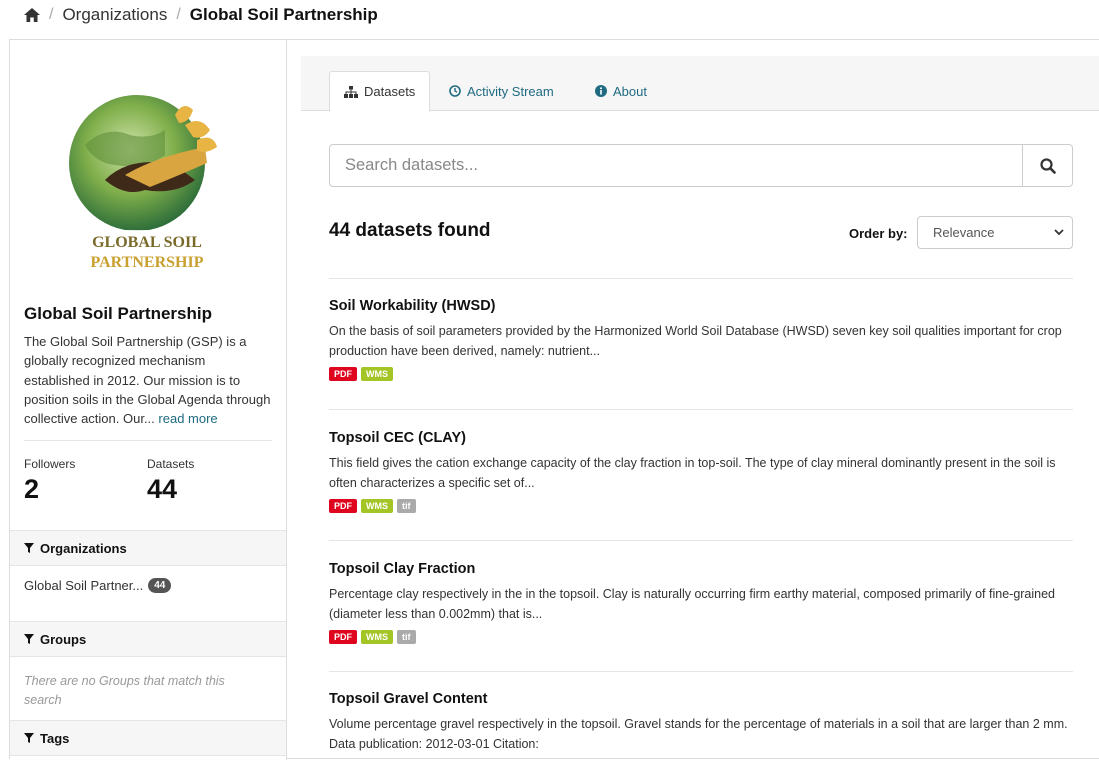 The width and height of the screenshot is (1099, 760). I want to click on breadcrumb-current: Global Soil Partnership, so click(284, 15).